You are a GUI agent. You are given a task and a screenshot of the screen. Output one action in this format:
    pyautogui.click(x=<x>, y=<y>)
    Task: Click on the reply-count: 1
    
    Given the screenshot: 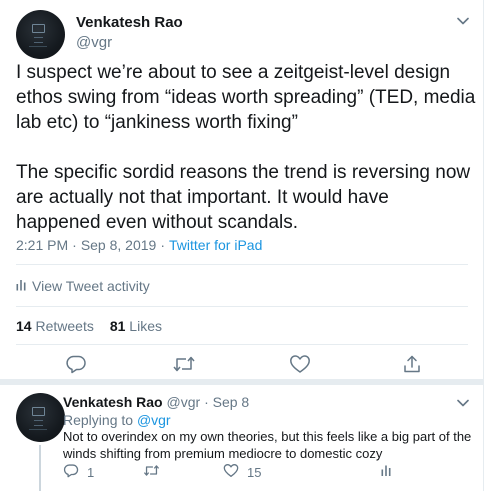 What is the action you would take?
    pyautogui.click(x=91, y=472)
    